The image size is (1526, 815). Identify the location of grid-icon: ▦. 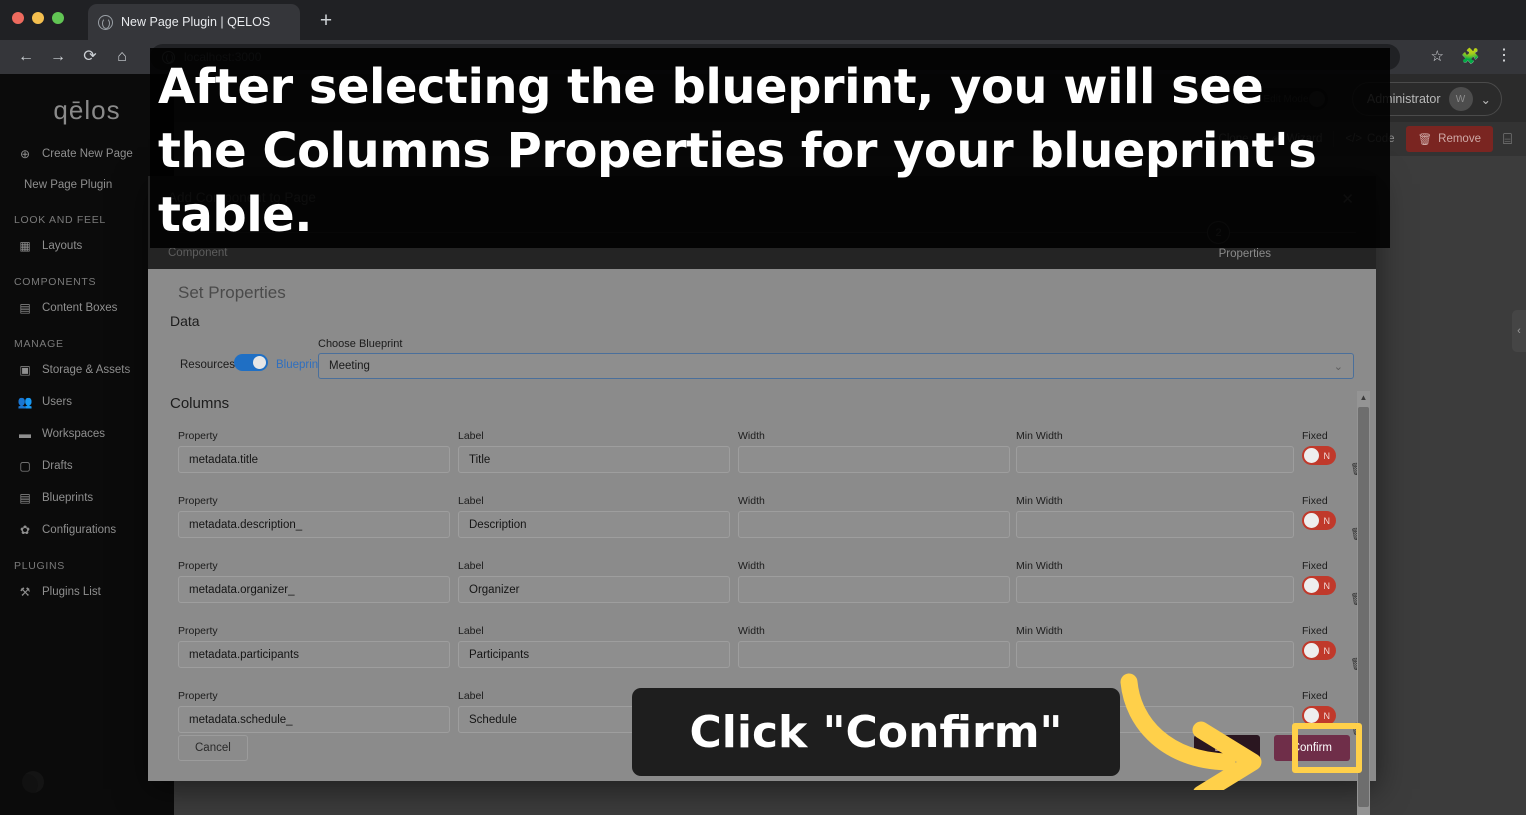
(25, 246).